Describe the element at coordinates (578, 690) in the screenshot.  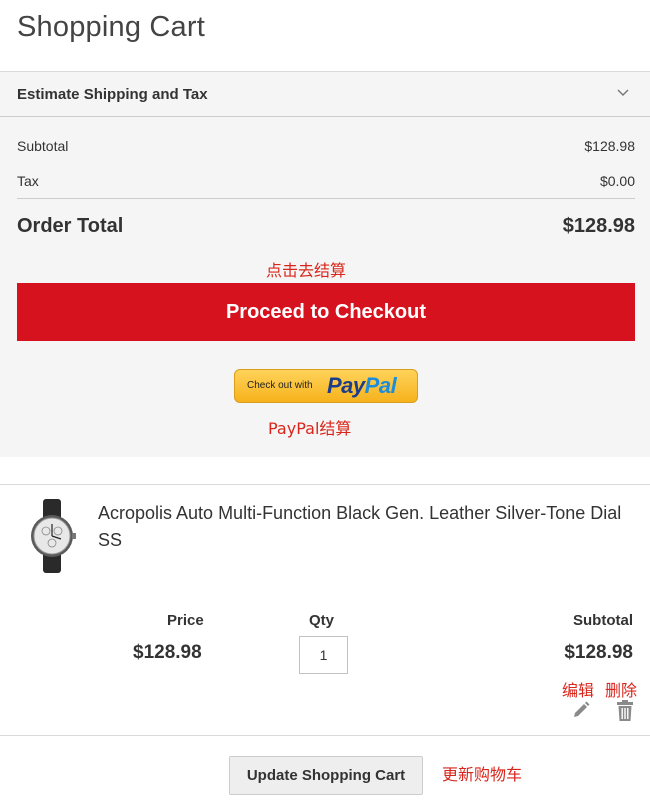
I see `edit-annotation: 编辑` at that location.